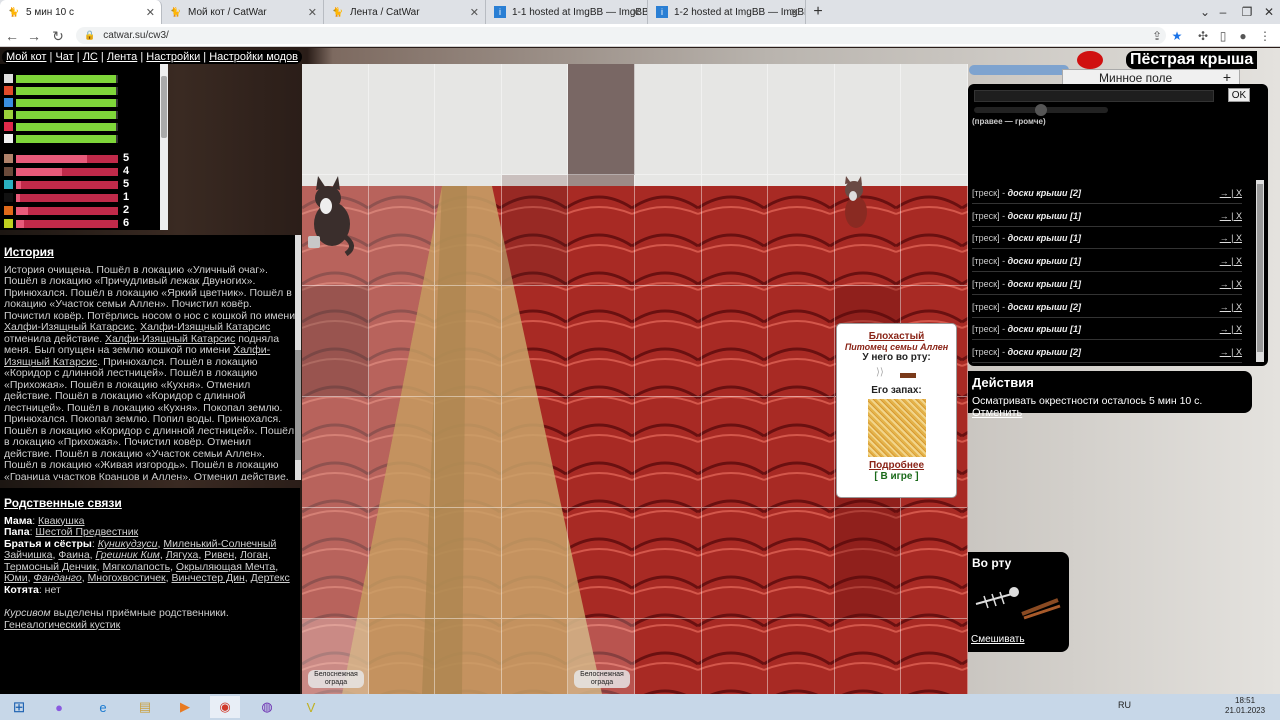 The image size is (1280, 720). I want to click on extensions-puzzle-icon: ✣, so click(1203, 36).